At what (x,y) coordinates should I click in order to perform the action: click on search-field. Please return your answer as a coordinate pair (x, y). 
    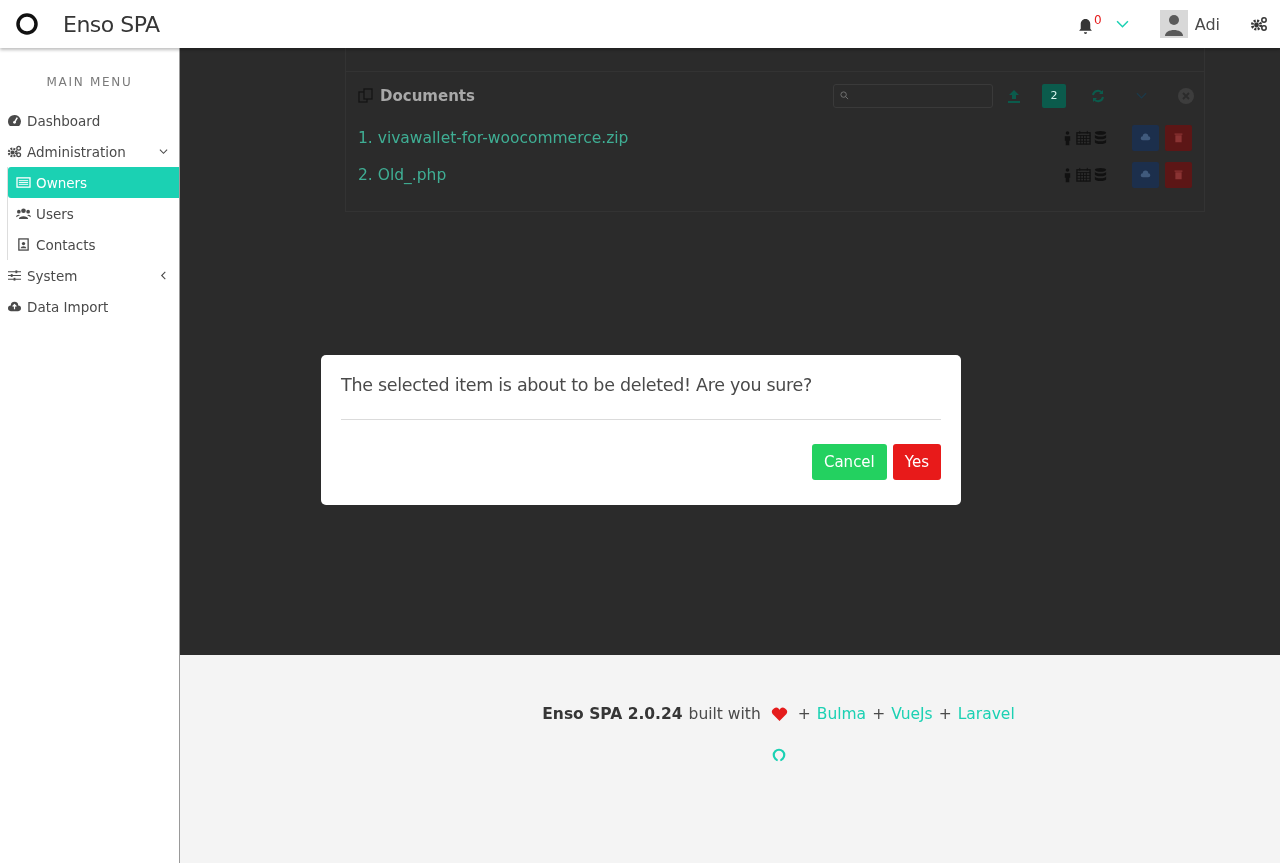
    Looking at the image, I should click on (913, 95).